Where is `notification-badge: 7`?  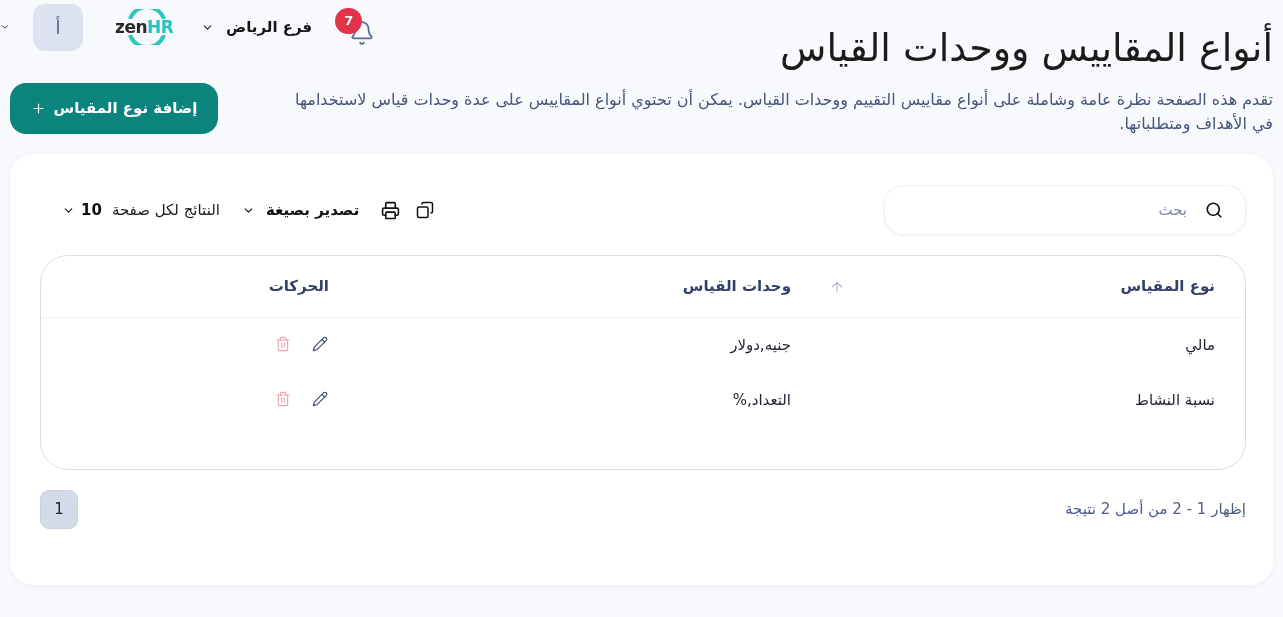 notification-badge: 7 is located at coordinates (349, 21).